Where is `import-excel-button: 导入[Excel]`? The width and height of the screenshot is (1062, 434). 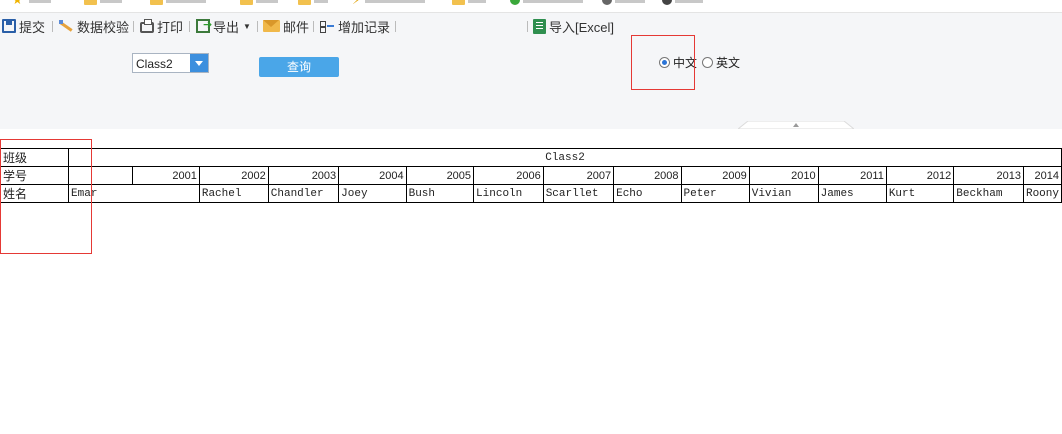
import-excel-button: 导入[Excel] is located at coordinates (573, 26).